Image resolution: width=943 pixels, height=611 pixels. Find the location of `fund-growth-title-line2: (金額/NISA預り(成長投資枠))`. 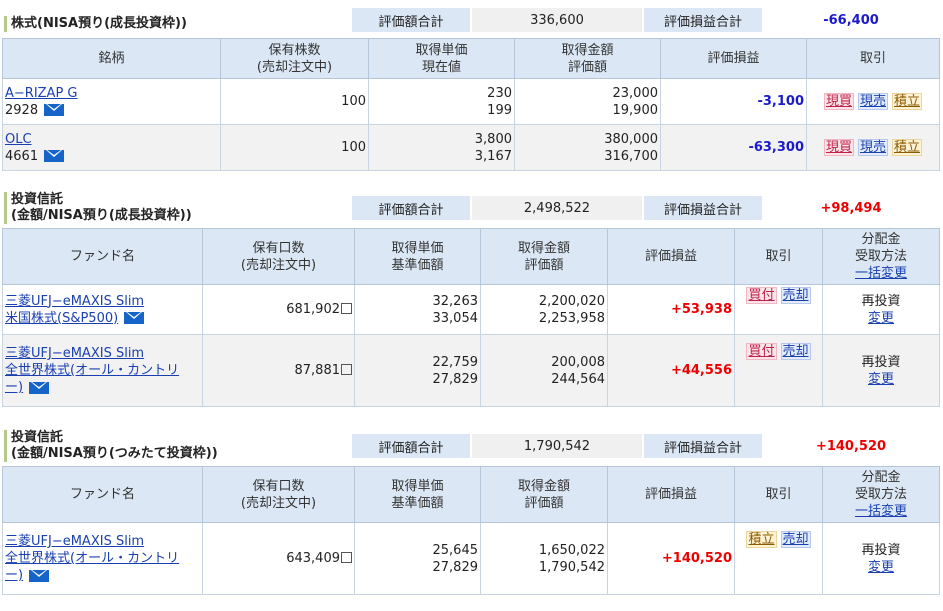

fund-growth-title-line2: (金額/NISA預り(成長投資枠)) is located at coordinates (101, 215).